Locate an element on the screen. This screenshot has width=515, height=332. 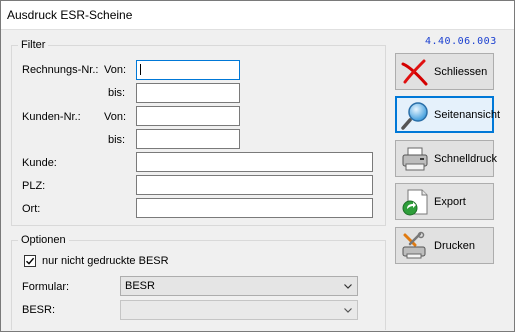
plz-label: PLZ: is located at coordinates (34, 186).